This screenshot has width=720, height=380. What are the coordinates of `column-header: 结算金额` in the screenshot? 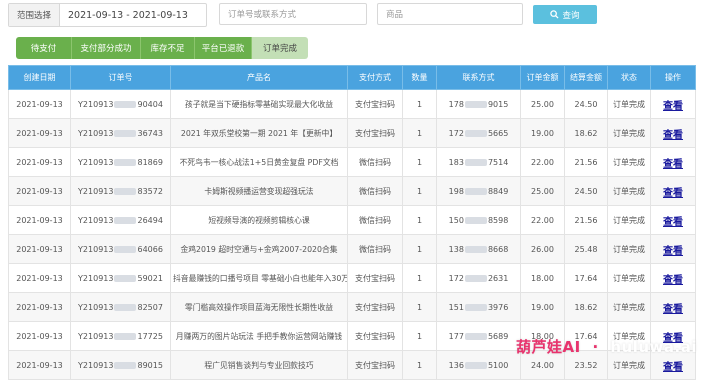 It's located at (586, 77).